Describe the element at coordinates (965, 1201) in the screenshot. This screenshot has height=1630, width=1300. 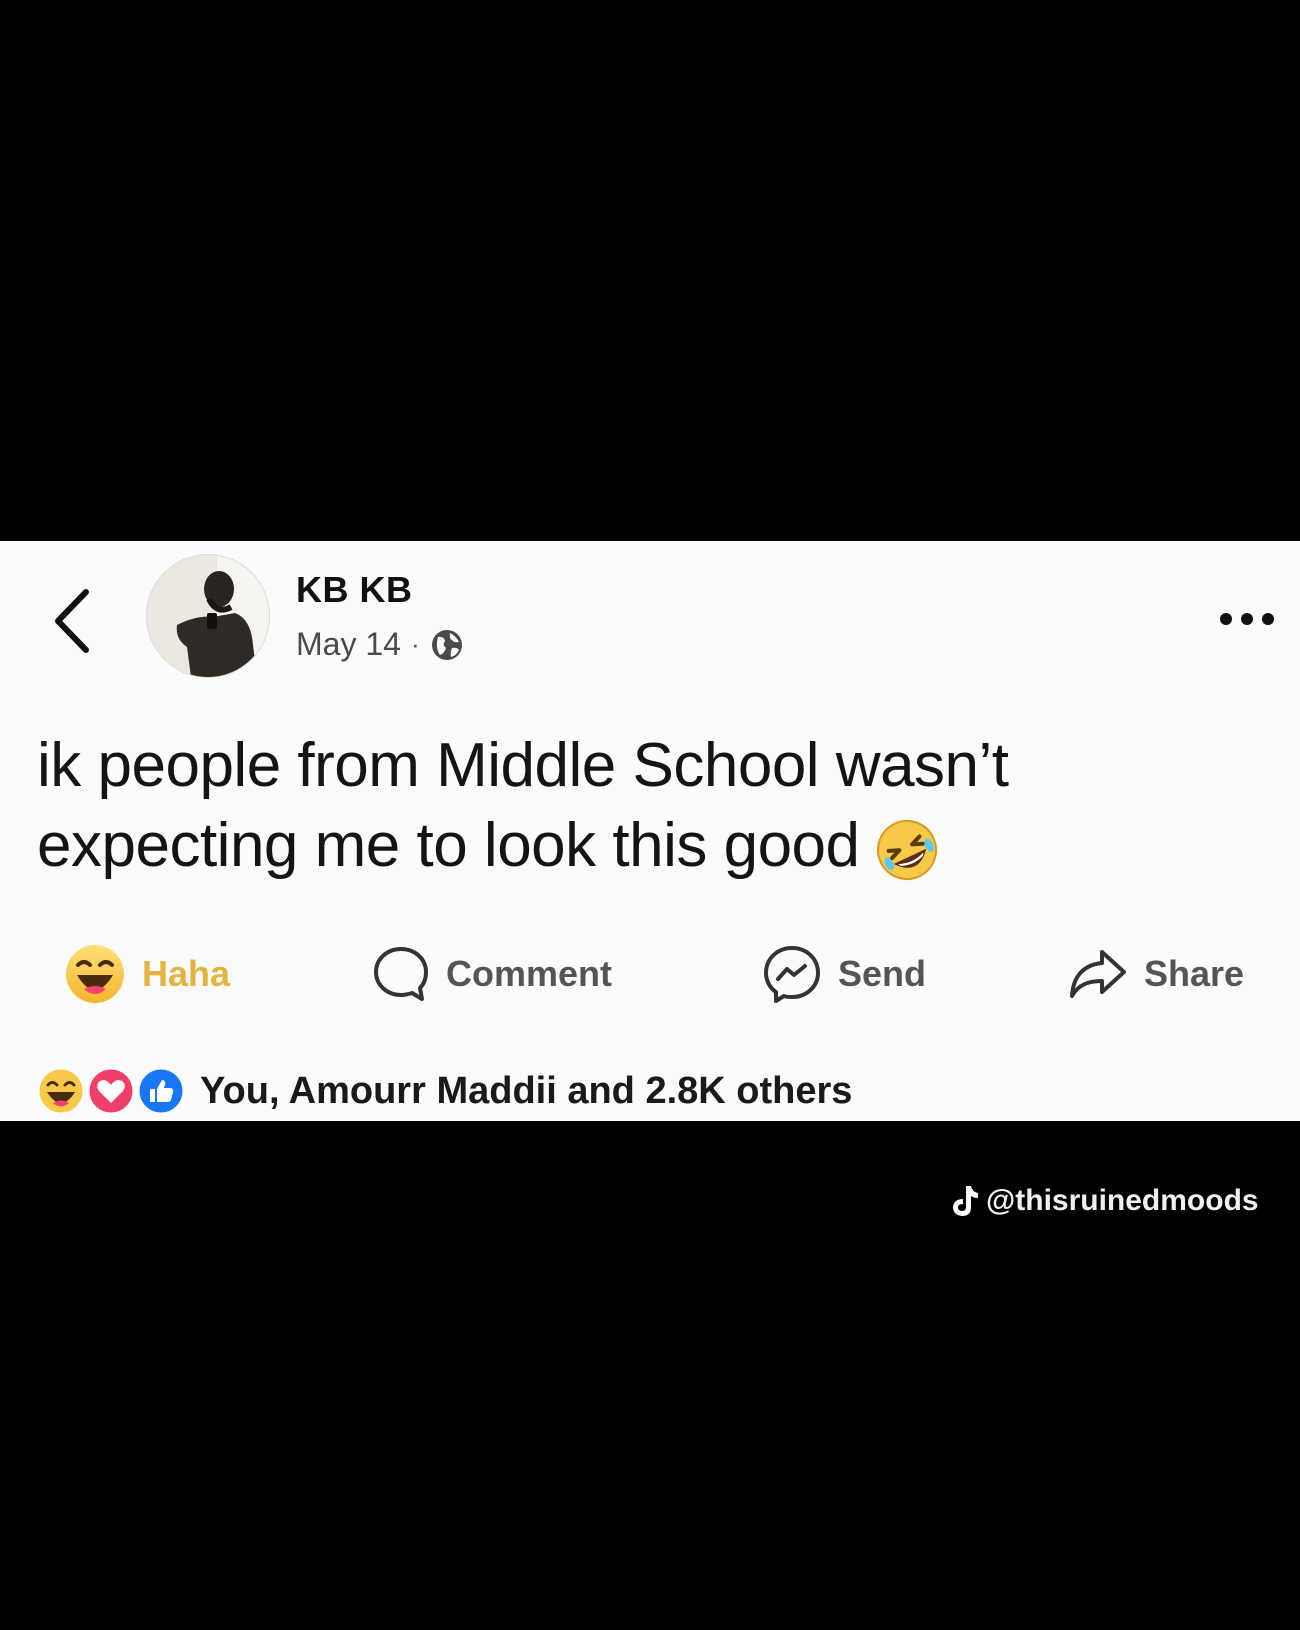
I see `tiktok-logo-icon` at that location.